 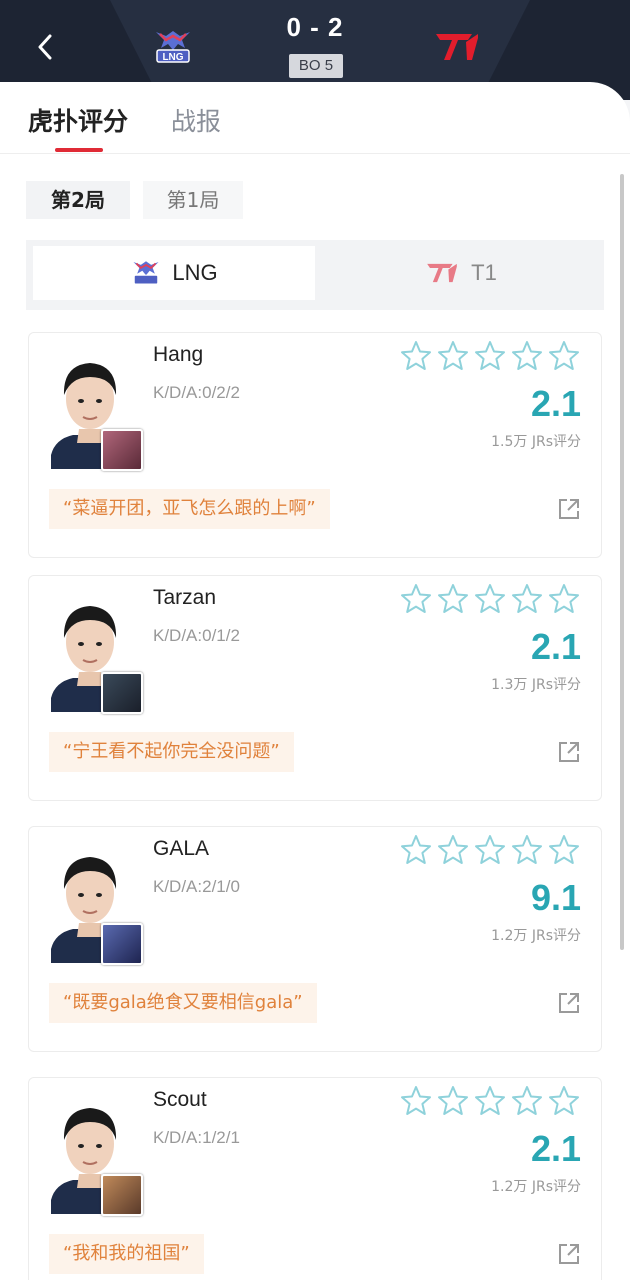 I want to click on team-switch: LNG T1, so click(x=315, y=275).